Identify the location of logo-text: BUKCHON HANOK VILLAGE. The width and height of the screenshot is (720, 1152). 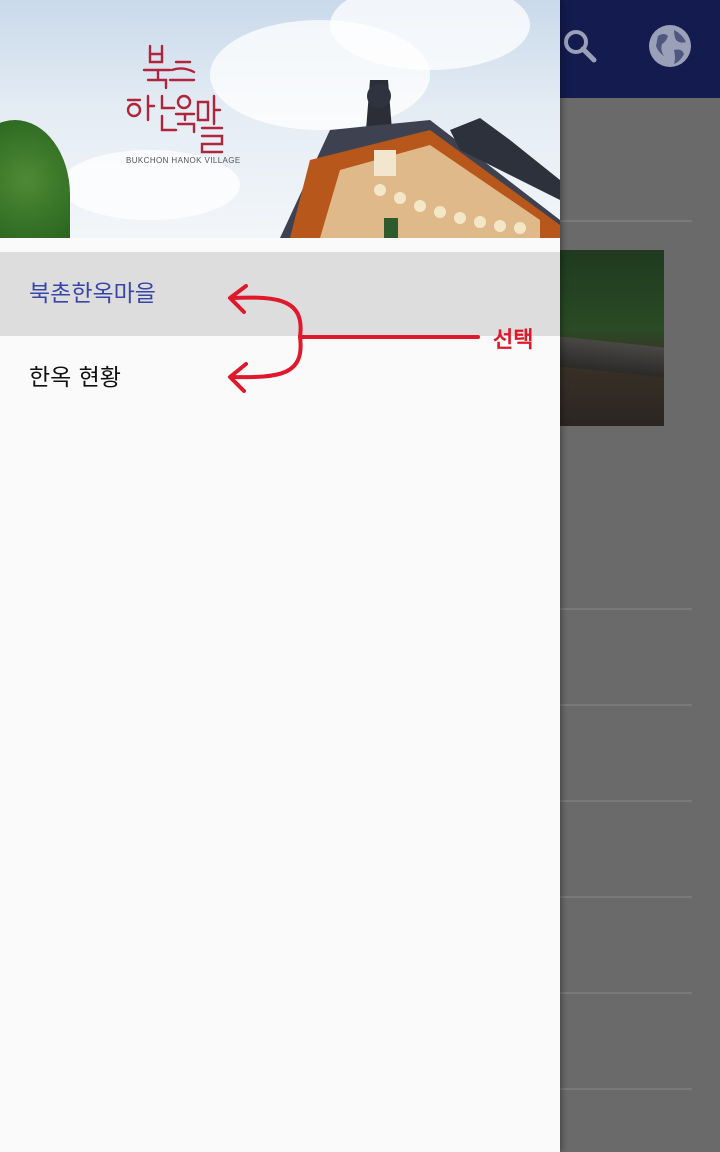
(183, 160).